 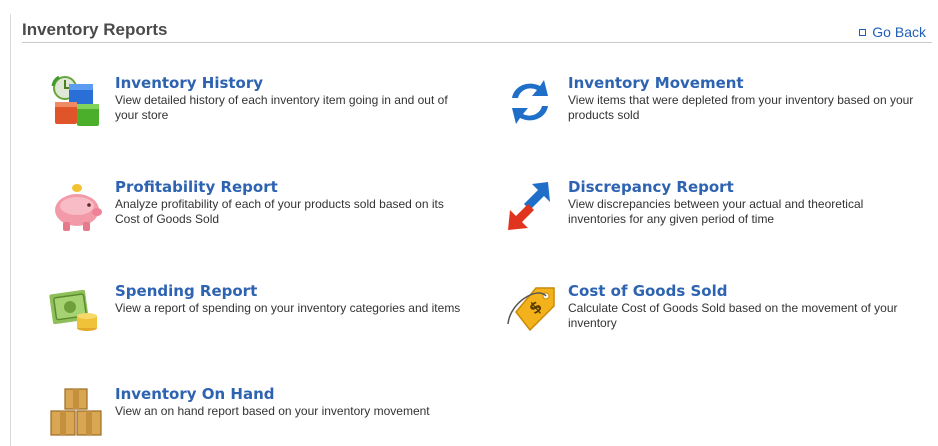 I want to click on opposing-arrows-icon, so click(x=529, y=206).